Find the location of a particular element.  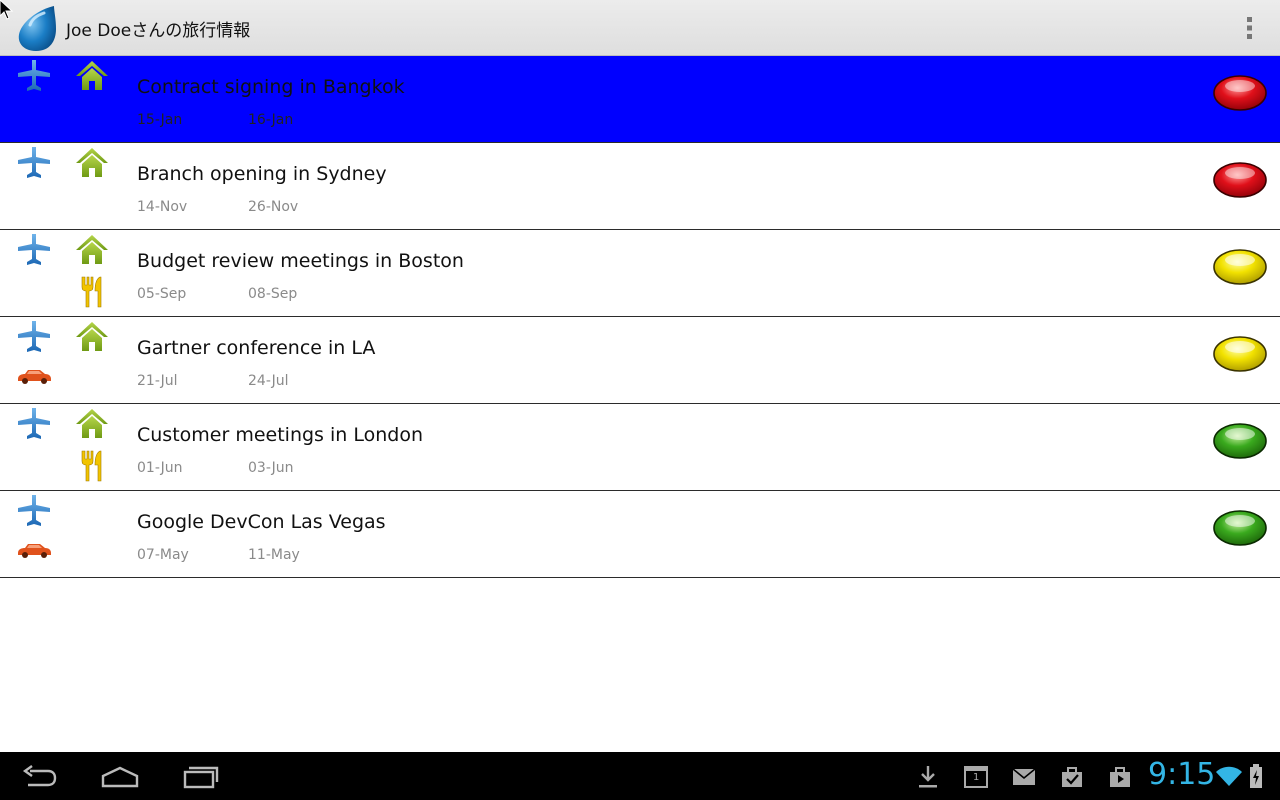

app-title: Joe Doeさんの旅行情報 is located at coordinates (158, 31).